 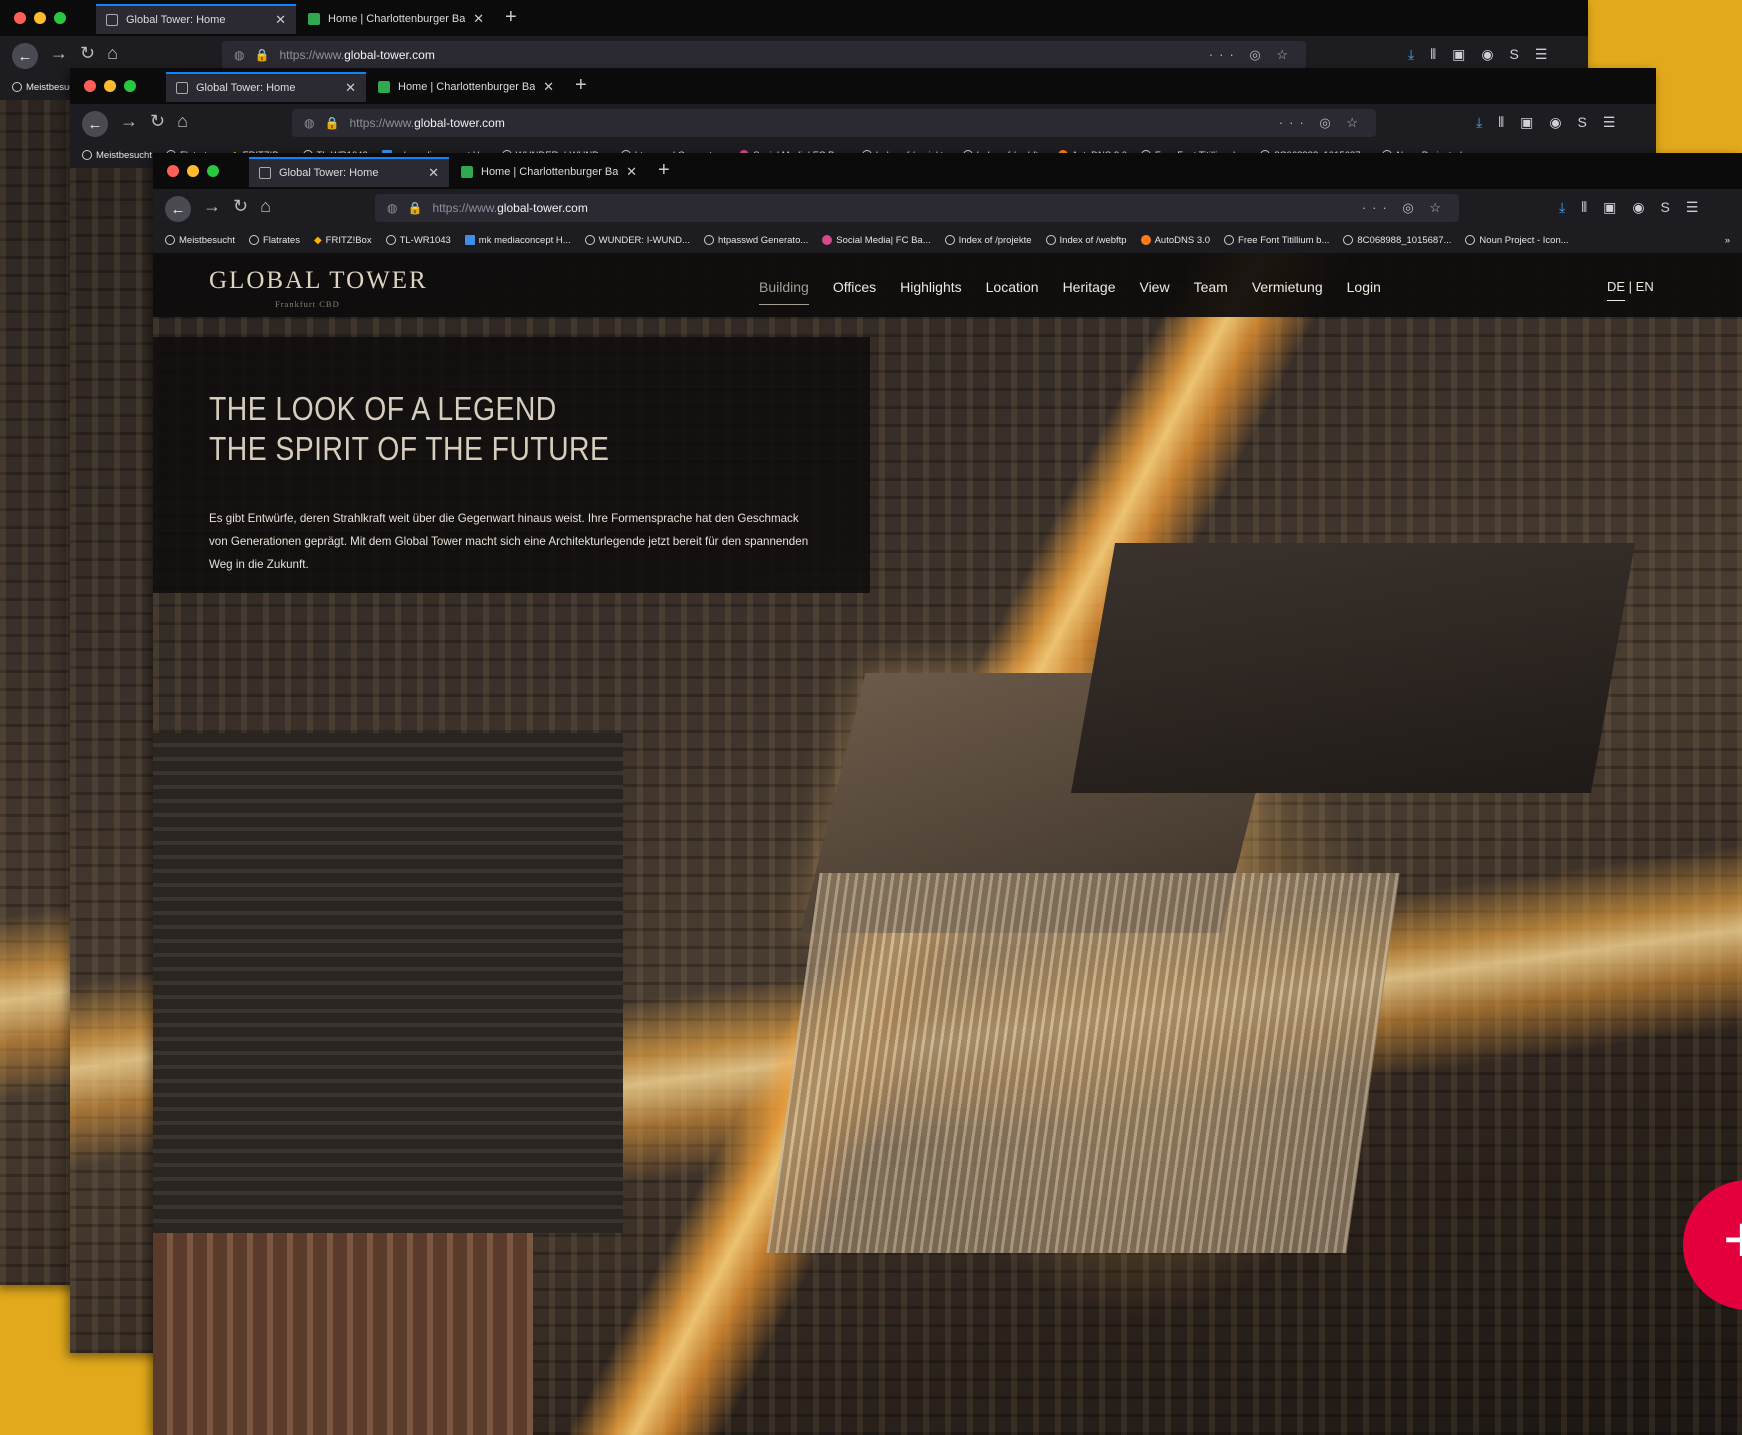 What do you see at coordinates (949, 240) in the screenshot?
I see `bookmark-favicon-icon` at bounding box center [949, 240].